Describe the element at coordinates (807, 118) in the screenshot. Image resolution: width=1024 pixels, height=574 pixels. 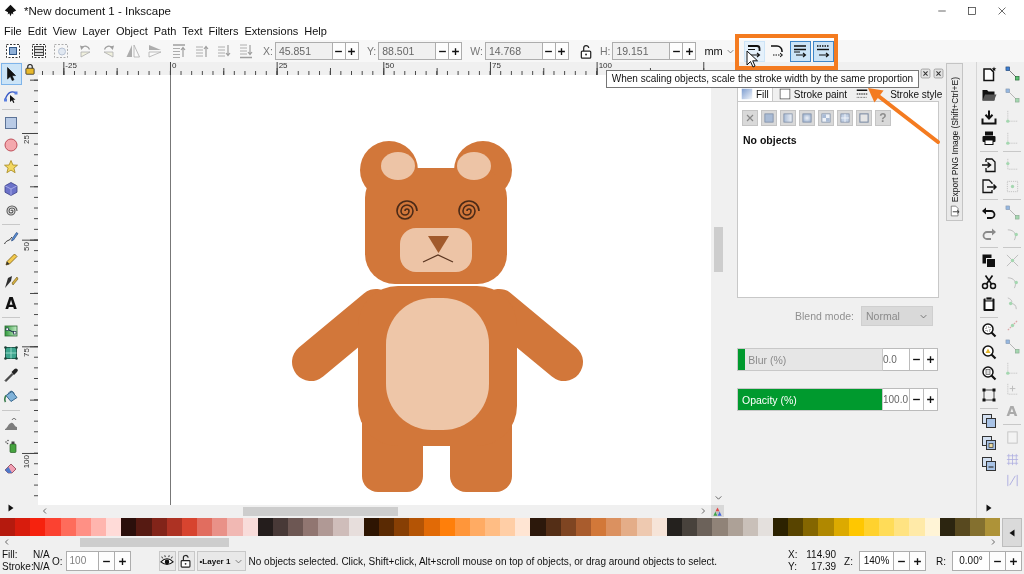
I see `radial-gradient-button` at that location.